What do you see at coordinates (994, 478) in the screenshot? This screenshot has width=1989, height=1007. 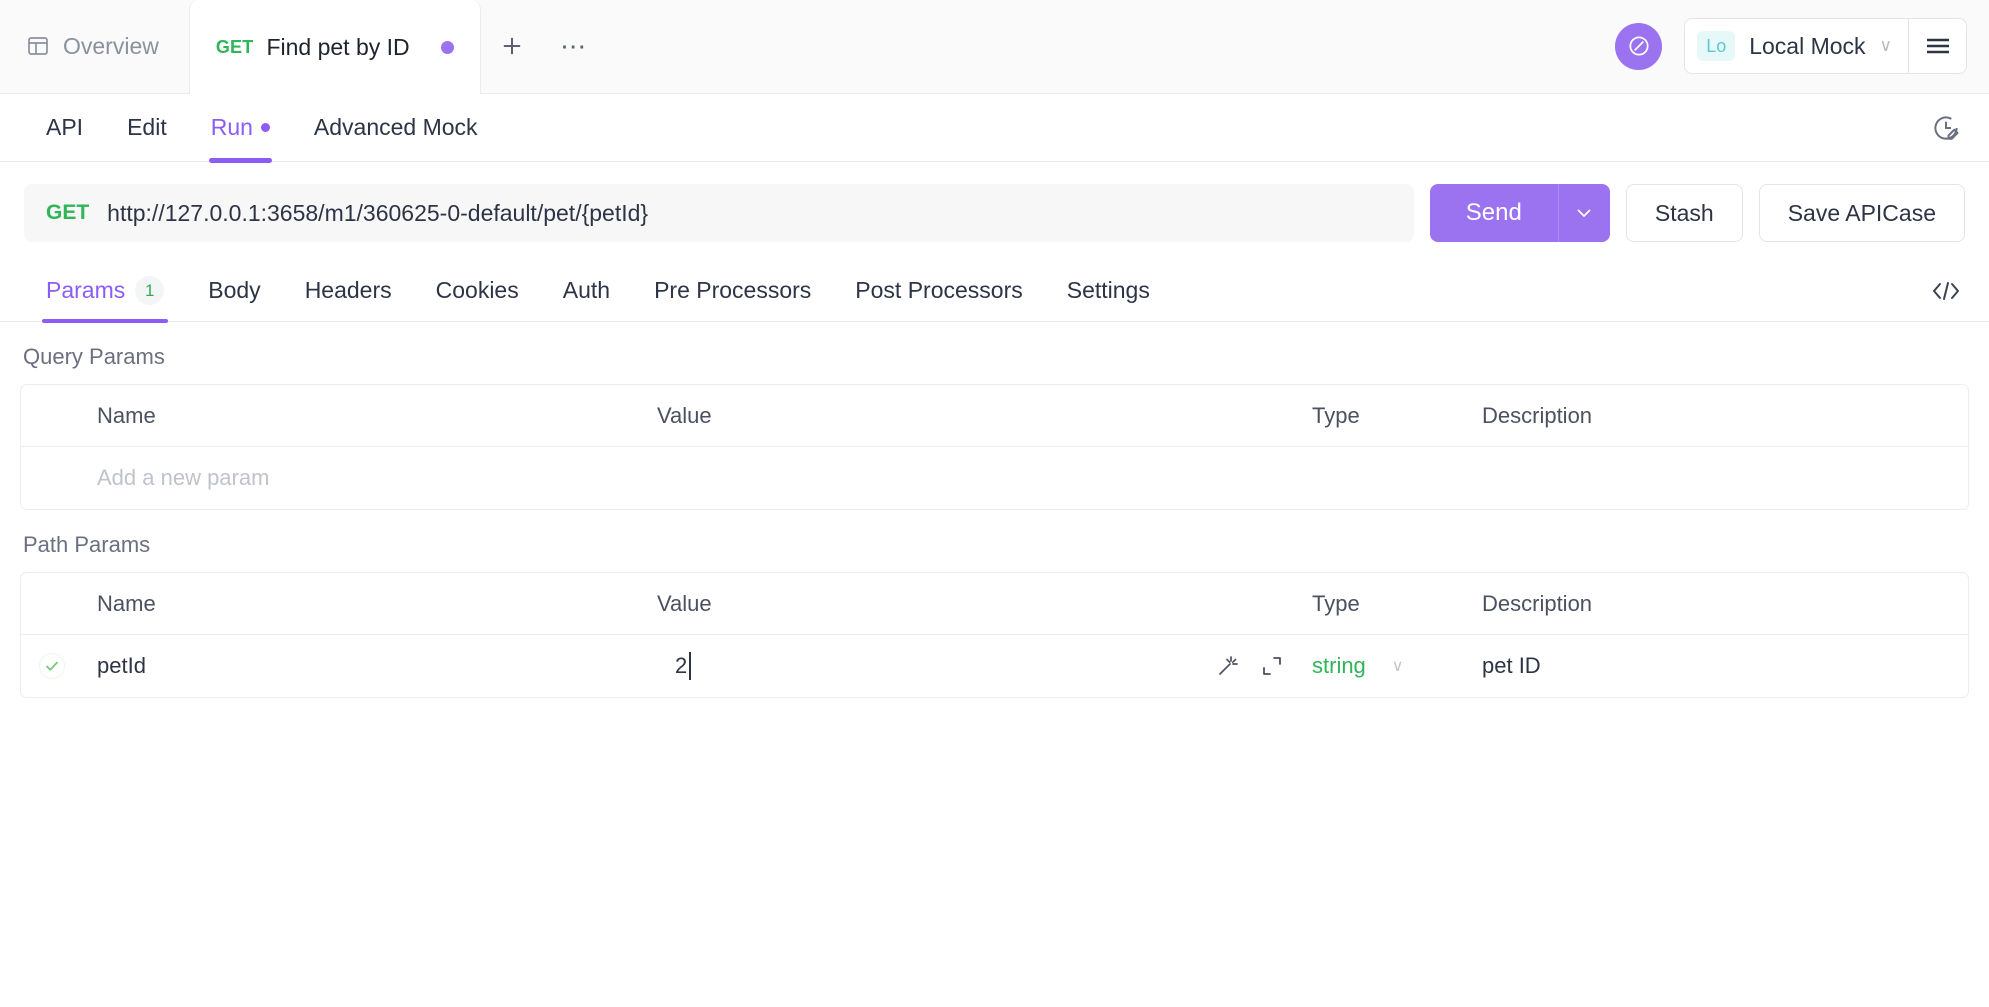 I see `query-params-empty-row: Add a new param` at bounding box center [994, 478].